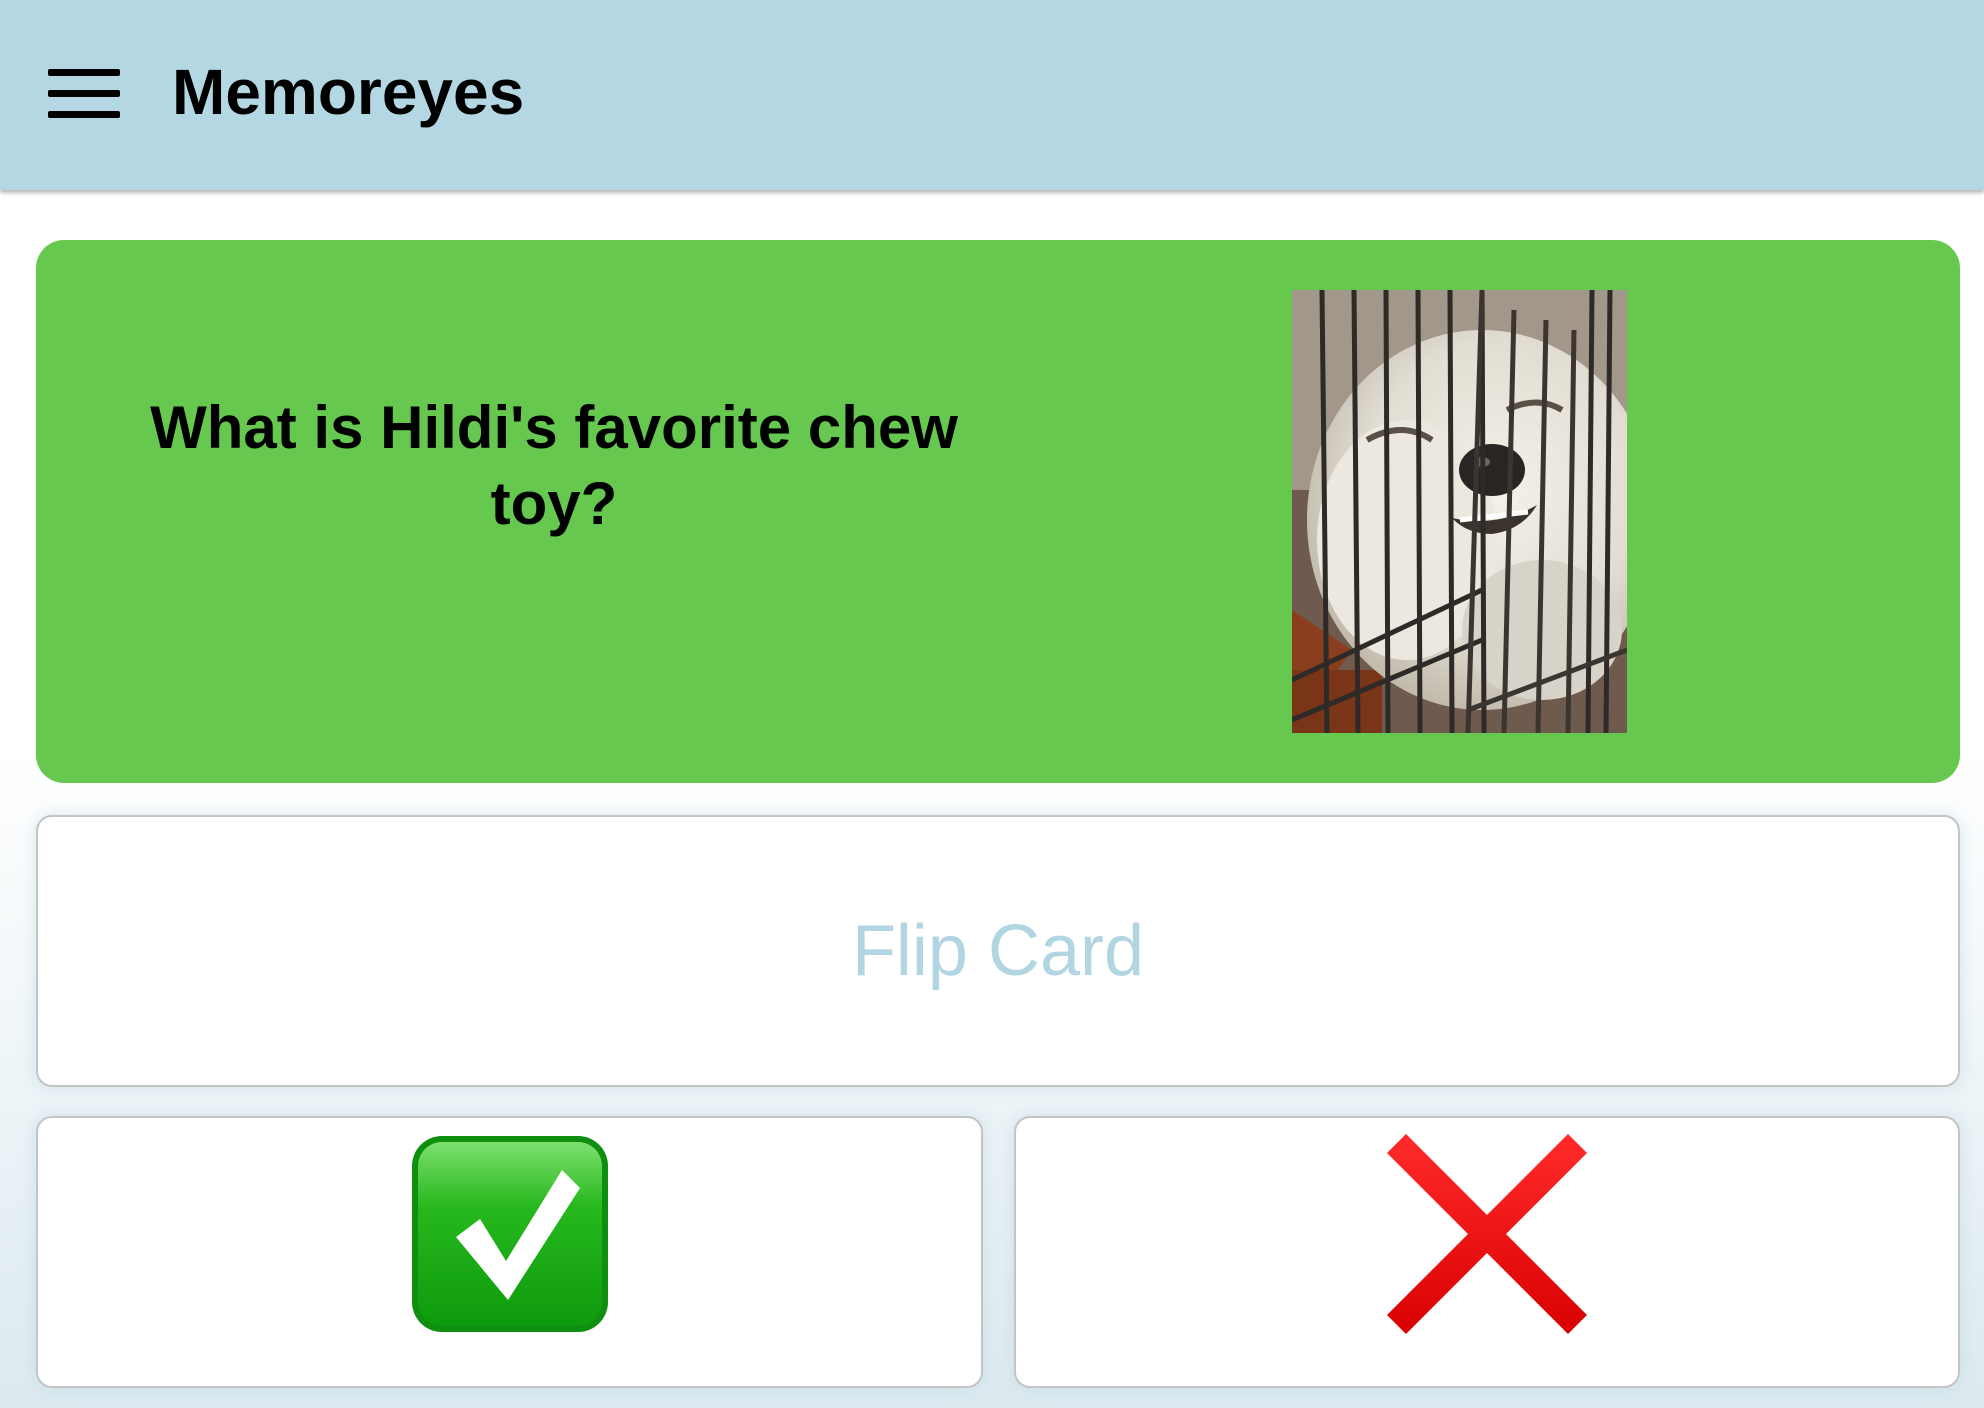 The height and width of the screenshot is (1408, 1984). I want to click on incorrect-answer-button, so click(1487, 1252).